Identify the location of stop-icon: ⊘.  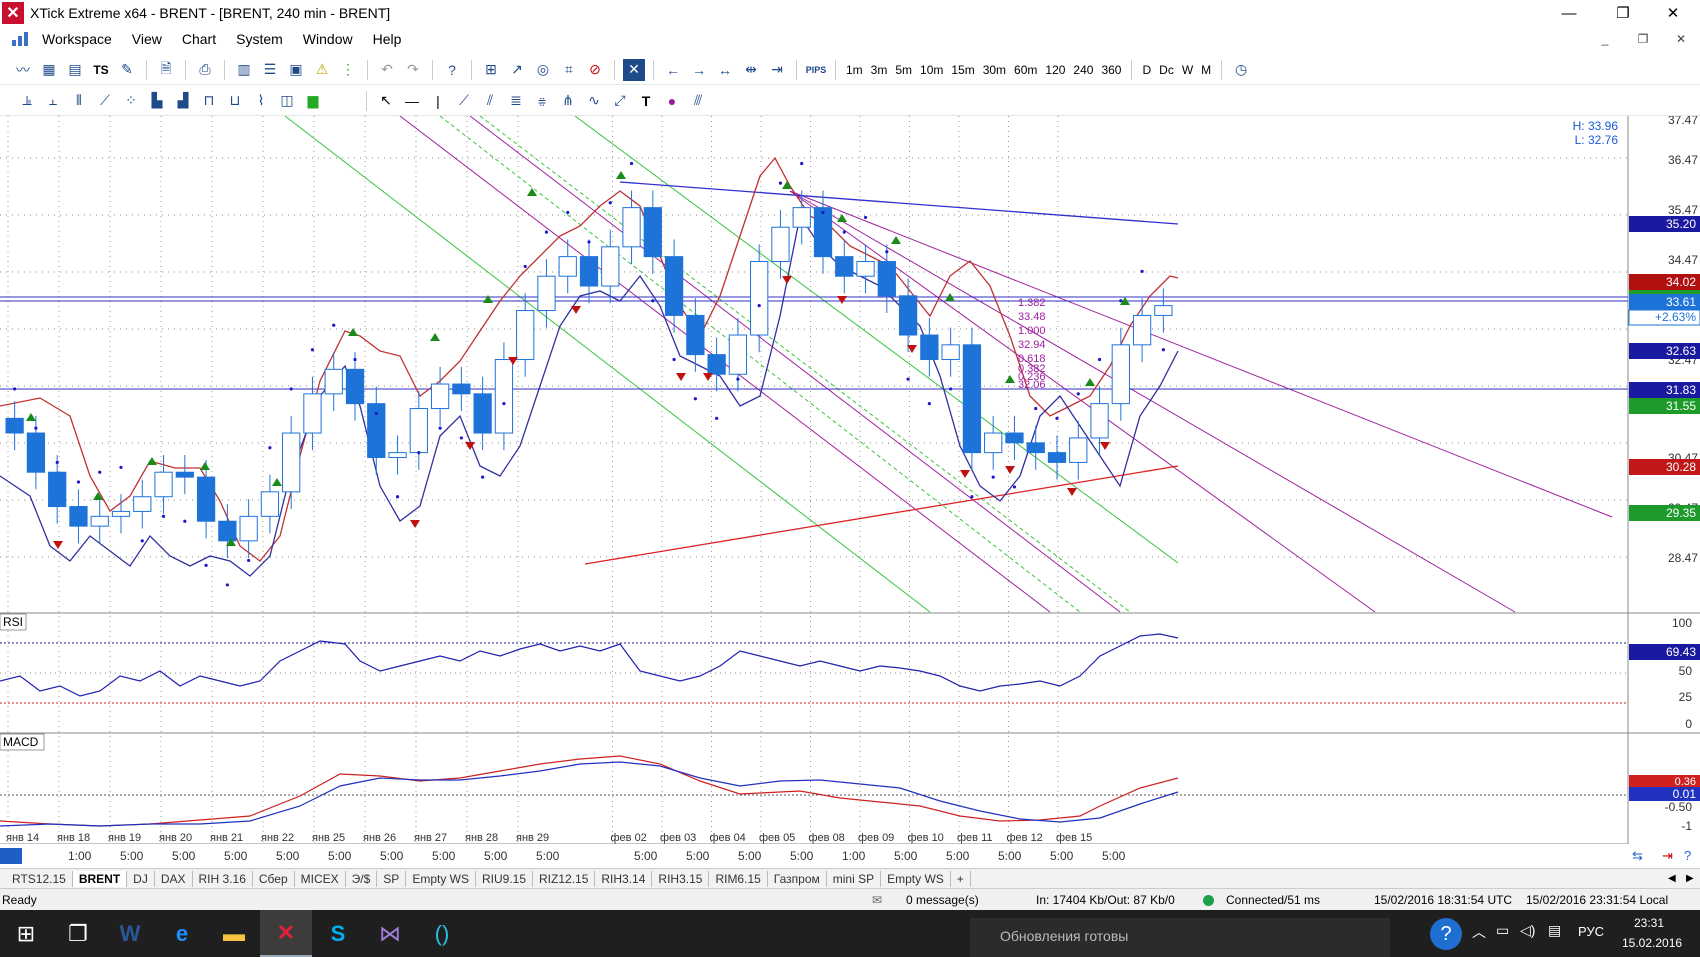
(595, 70).